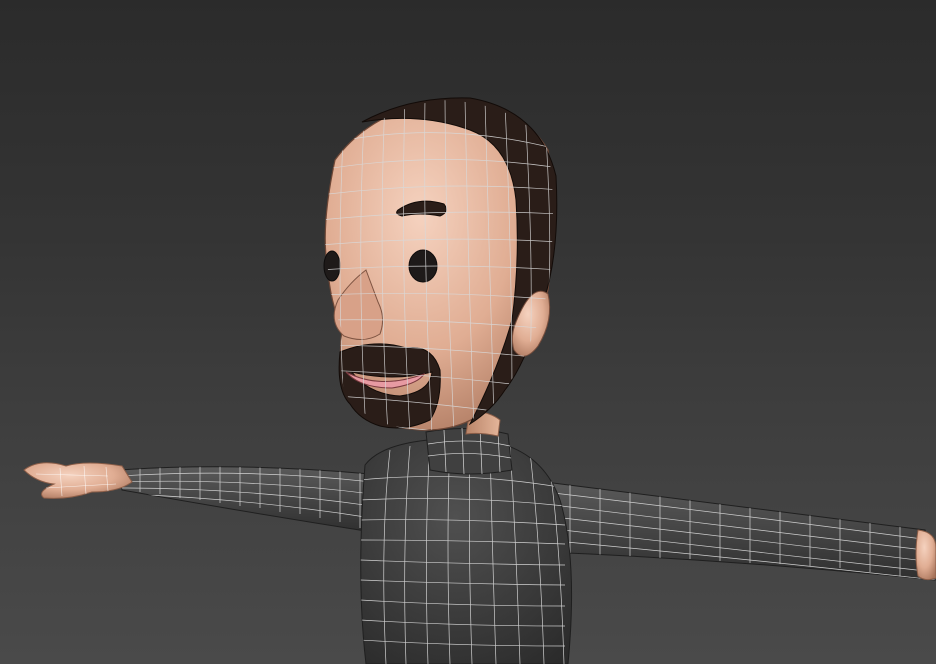 The width and height of the screenshot is (936, 664). I want to click on head, so click(440, 271).